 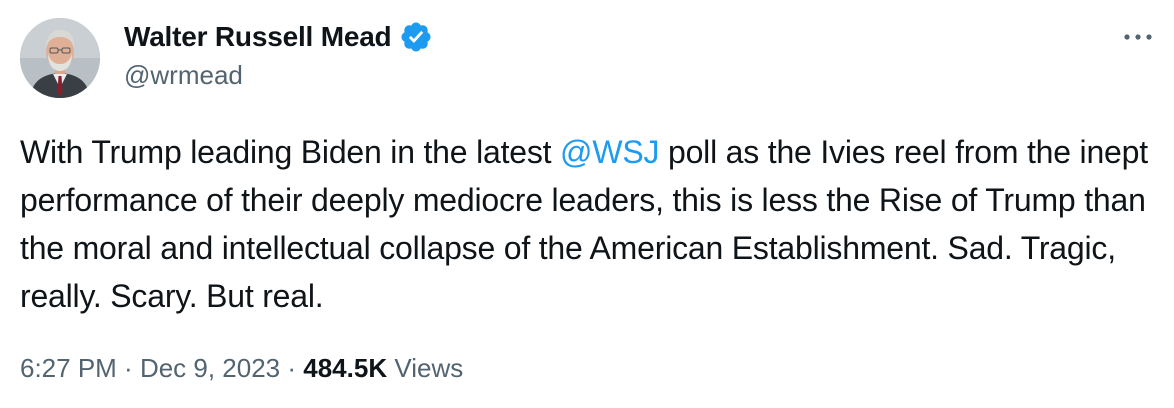 I want to click on tweet-meta: 6:27 PM · Dec 9, 2023 · 484.5K Views, so click(x=241, y=368).